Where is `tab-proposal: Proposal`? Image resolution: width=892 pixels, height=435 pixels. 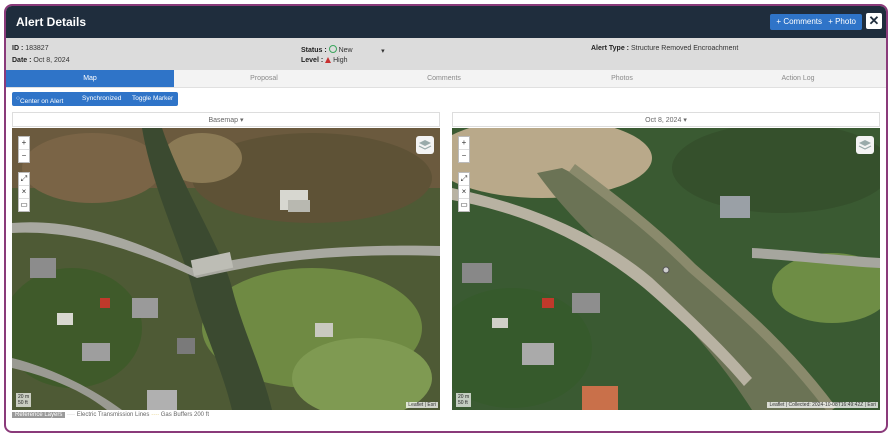 tab-proposal: Proposal is located at coordinates (264, 78).